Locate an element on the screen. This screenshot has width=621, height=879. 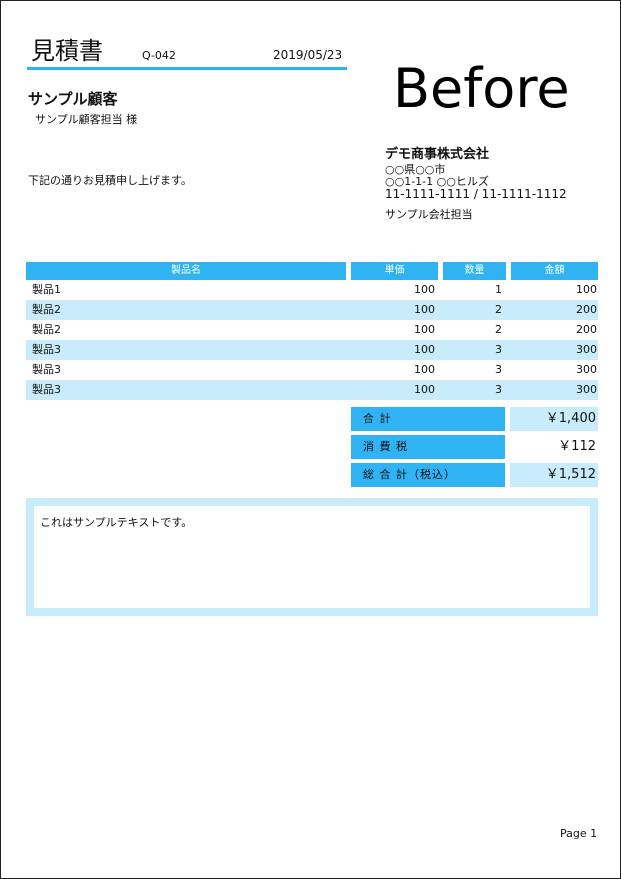
notes-text: これはサンプルテキストです。 is located at coordinates (116, 522).